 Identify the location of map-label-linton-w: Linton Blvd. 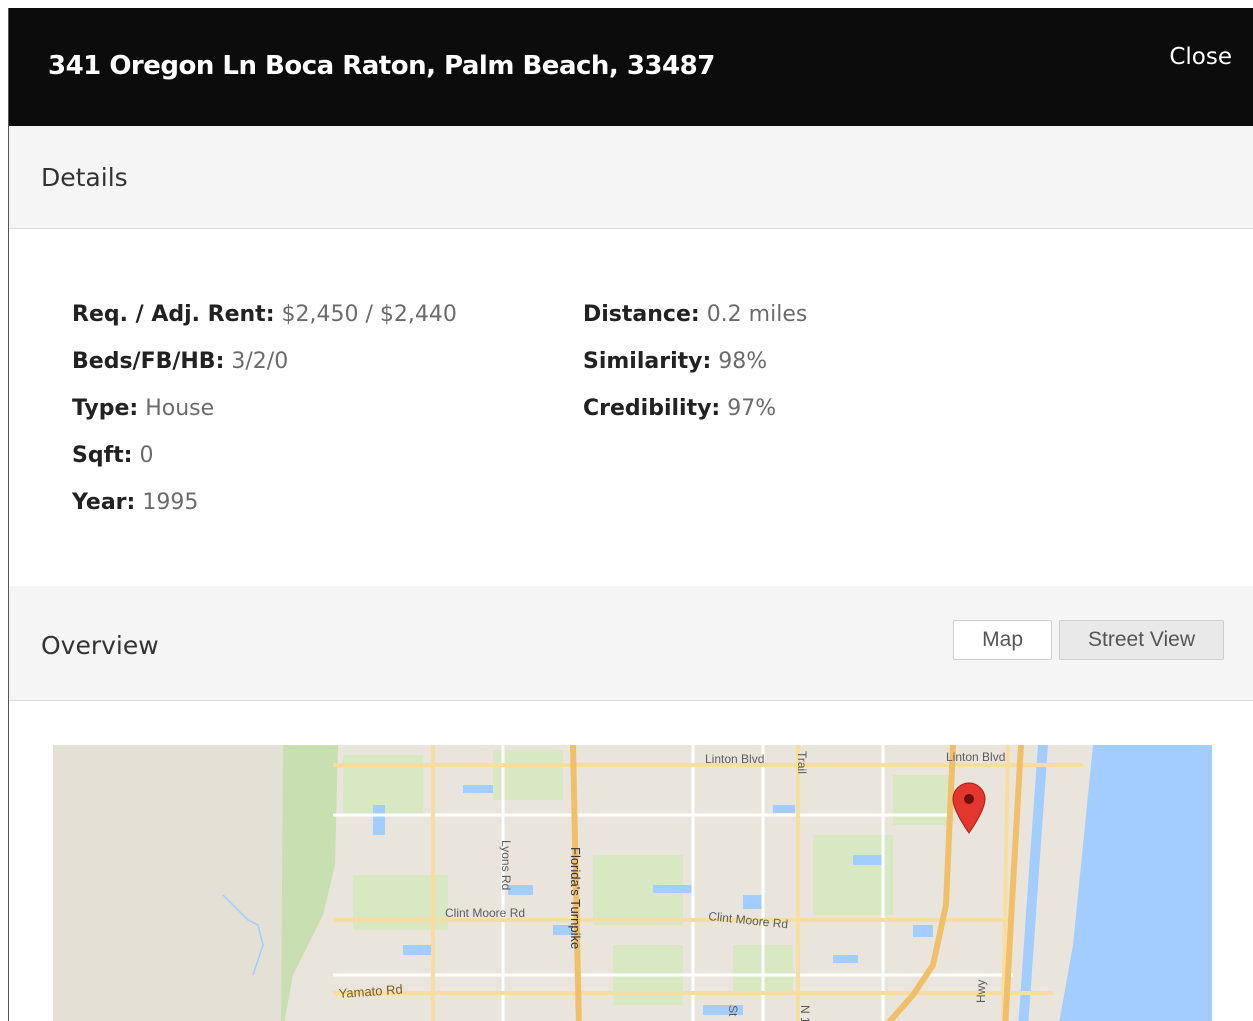
(734, 759).